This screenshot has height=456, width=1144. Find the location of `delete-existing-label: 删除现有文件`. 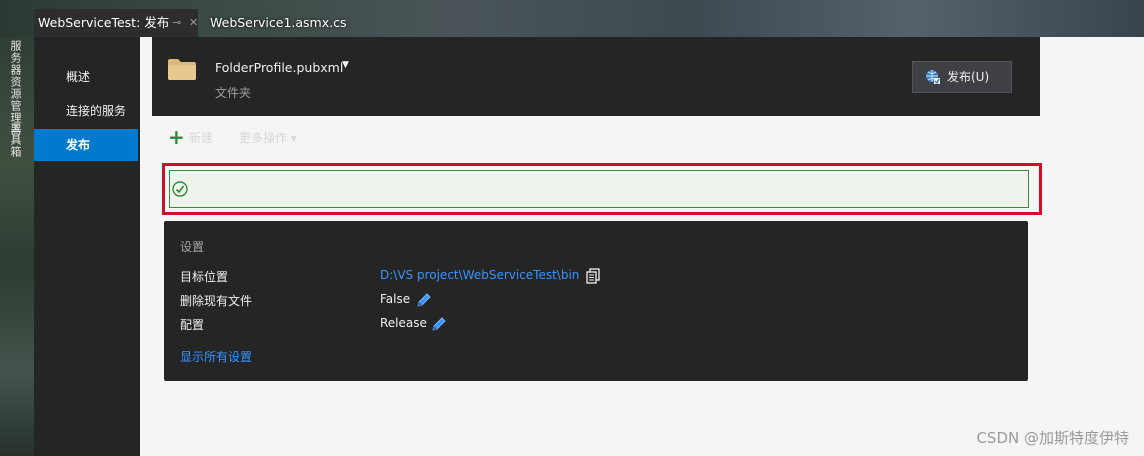

delete-existing-label: 删除现有文件 is located at coordinates (216, 301).